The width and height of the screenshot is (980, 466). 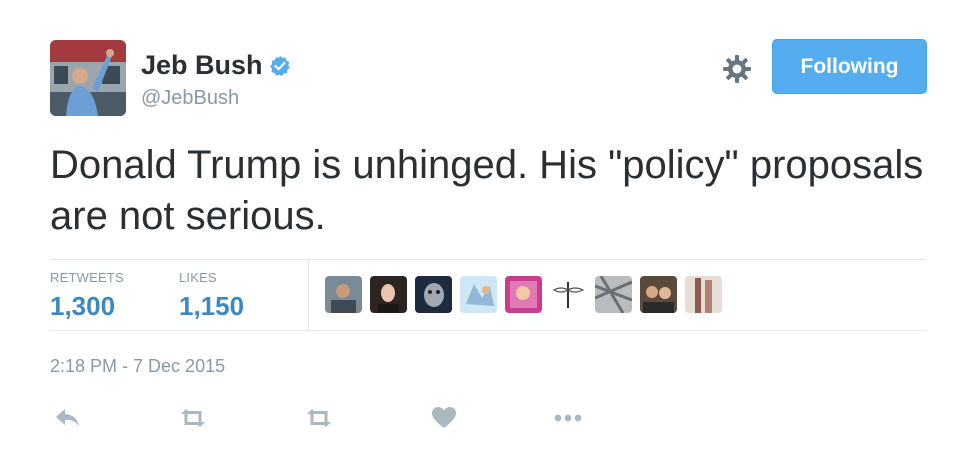 What do you see at coordinates (212, 306) in the screenshot?
I see `likes-count: 1,150` at bounding box center [212, 306].